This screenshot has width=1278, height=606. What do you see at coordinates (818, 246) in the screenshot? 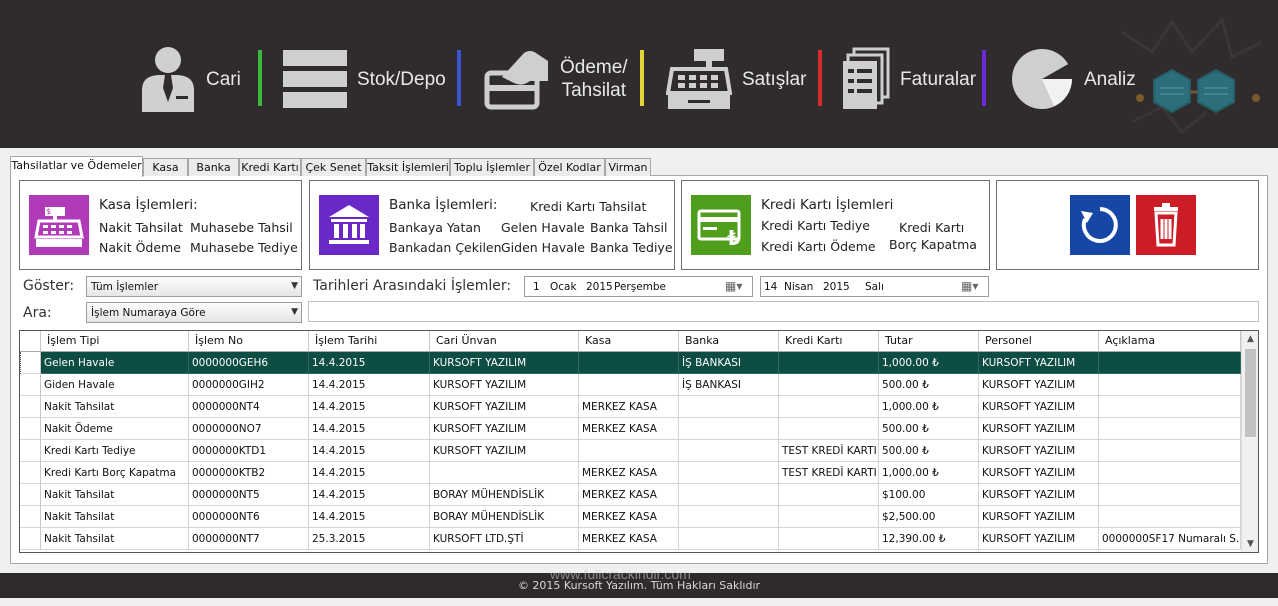
I see `kredi-karti-odeme-link: Kredi Kartı Ödeme` at bounding box center [818, 246].